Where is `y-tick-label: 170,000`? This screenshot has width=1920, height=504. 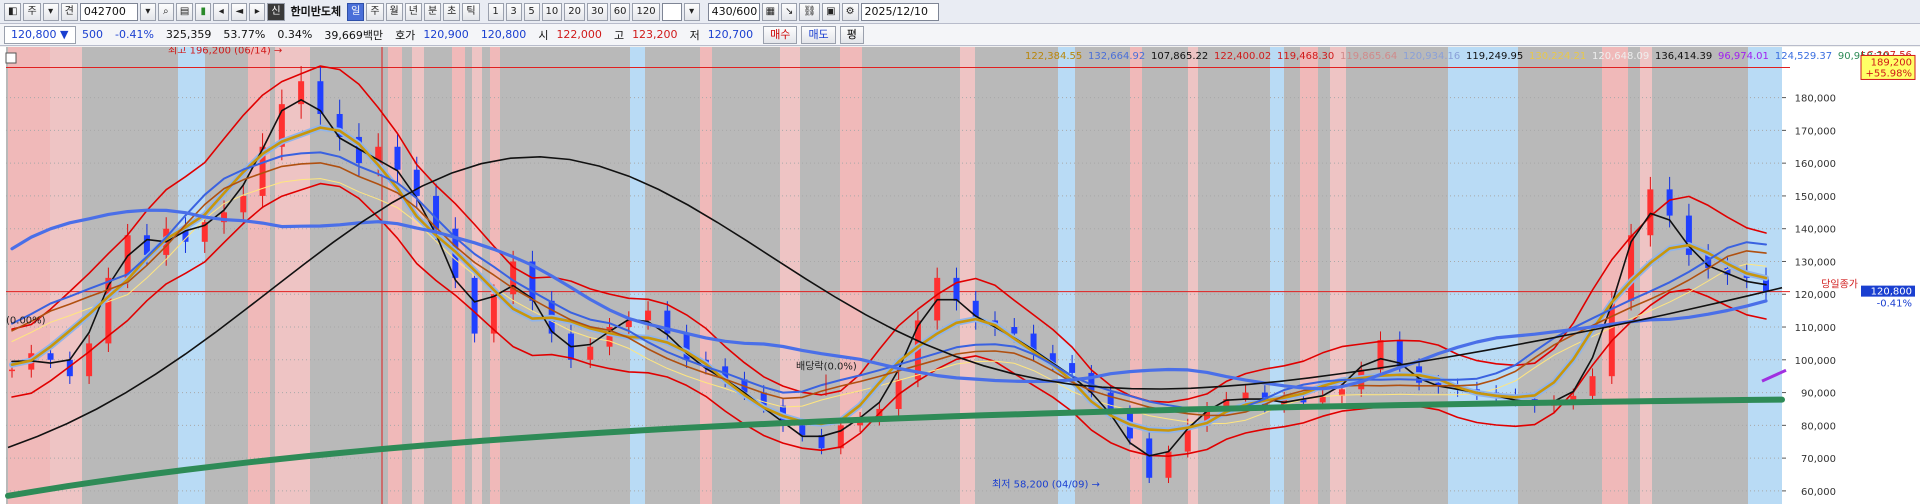 y-tick-label: 170,000 is located at coordinates (1815, 131).